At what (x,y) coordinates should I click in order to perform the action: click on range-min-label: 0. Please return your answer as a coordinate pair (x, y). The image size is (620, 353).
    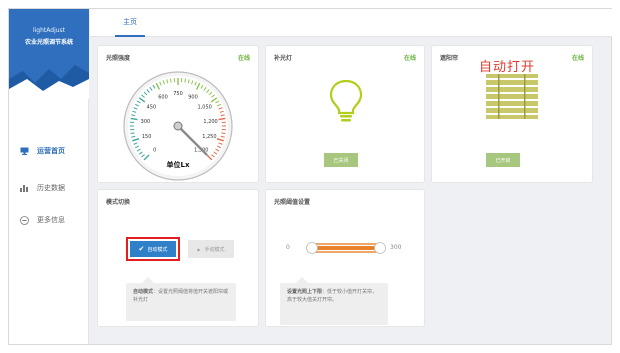
    Looking at the image, I should click on (288, 247).